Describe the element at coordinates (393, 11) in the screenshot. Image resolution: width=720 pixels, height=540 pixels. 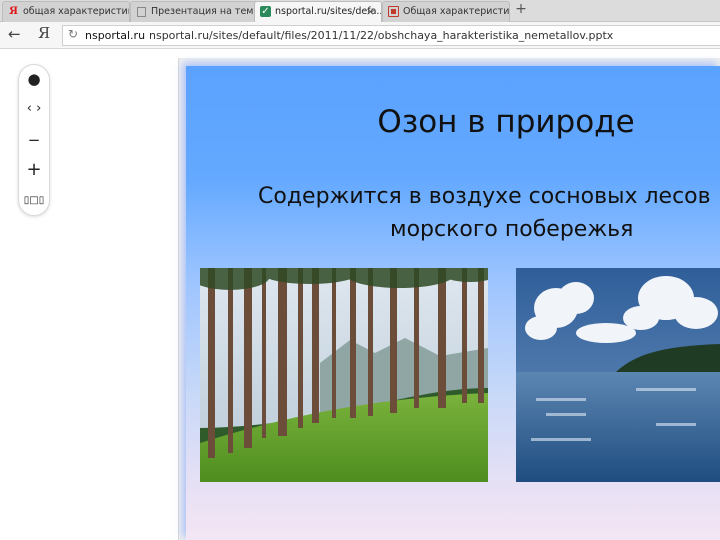
I see `presentation-icon` at that location.